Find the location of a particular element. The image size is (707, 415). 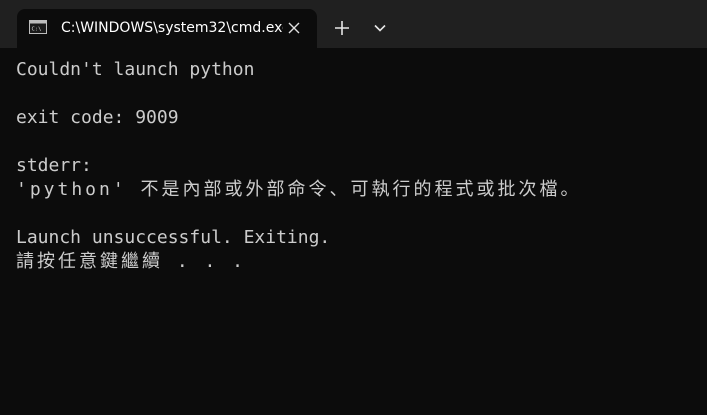

terminal-line: Launch unsuccessful. Exiting. is located at coordinates (173, 237).